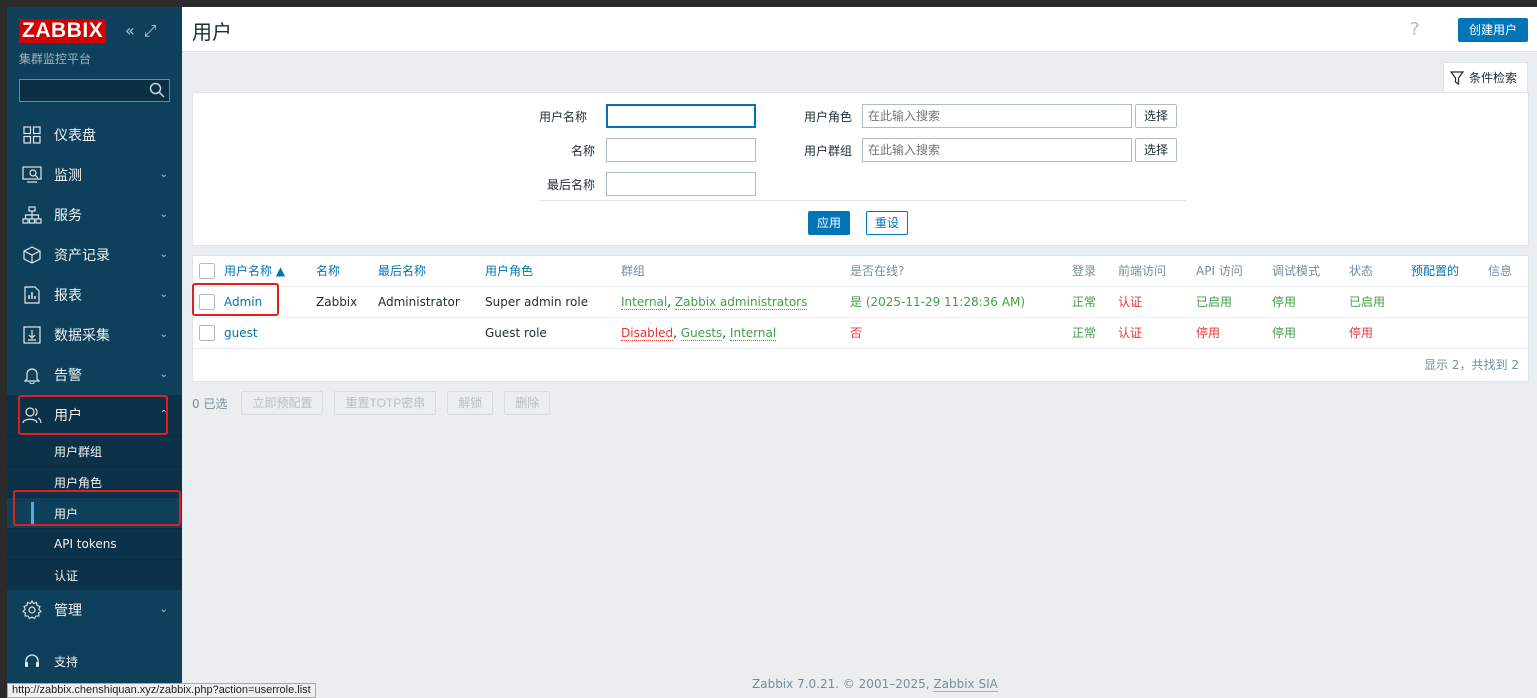 Image resolution: width=1537 pixels, height=698 pixels. Describe the element at coordinates (130, 31) in the screenshot. I see `collapse-sidebar-icon: «` at that location.